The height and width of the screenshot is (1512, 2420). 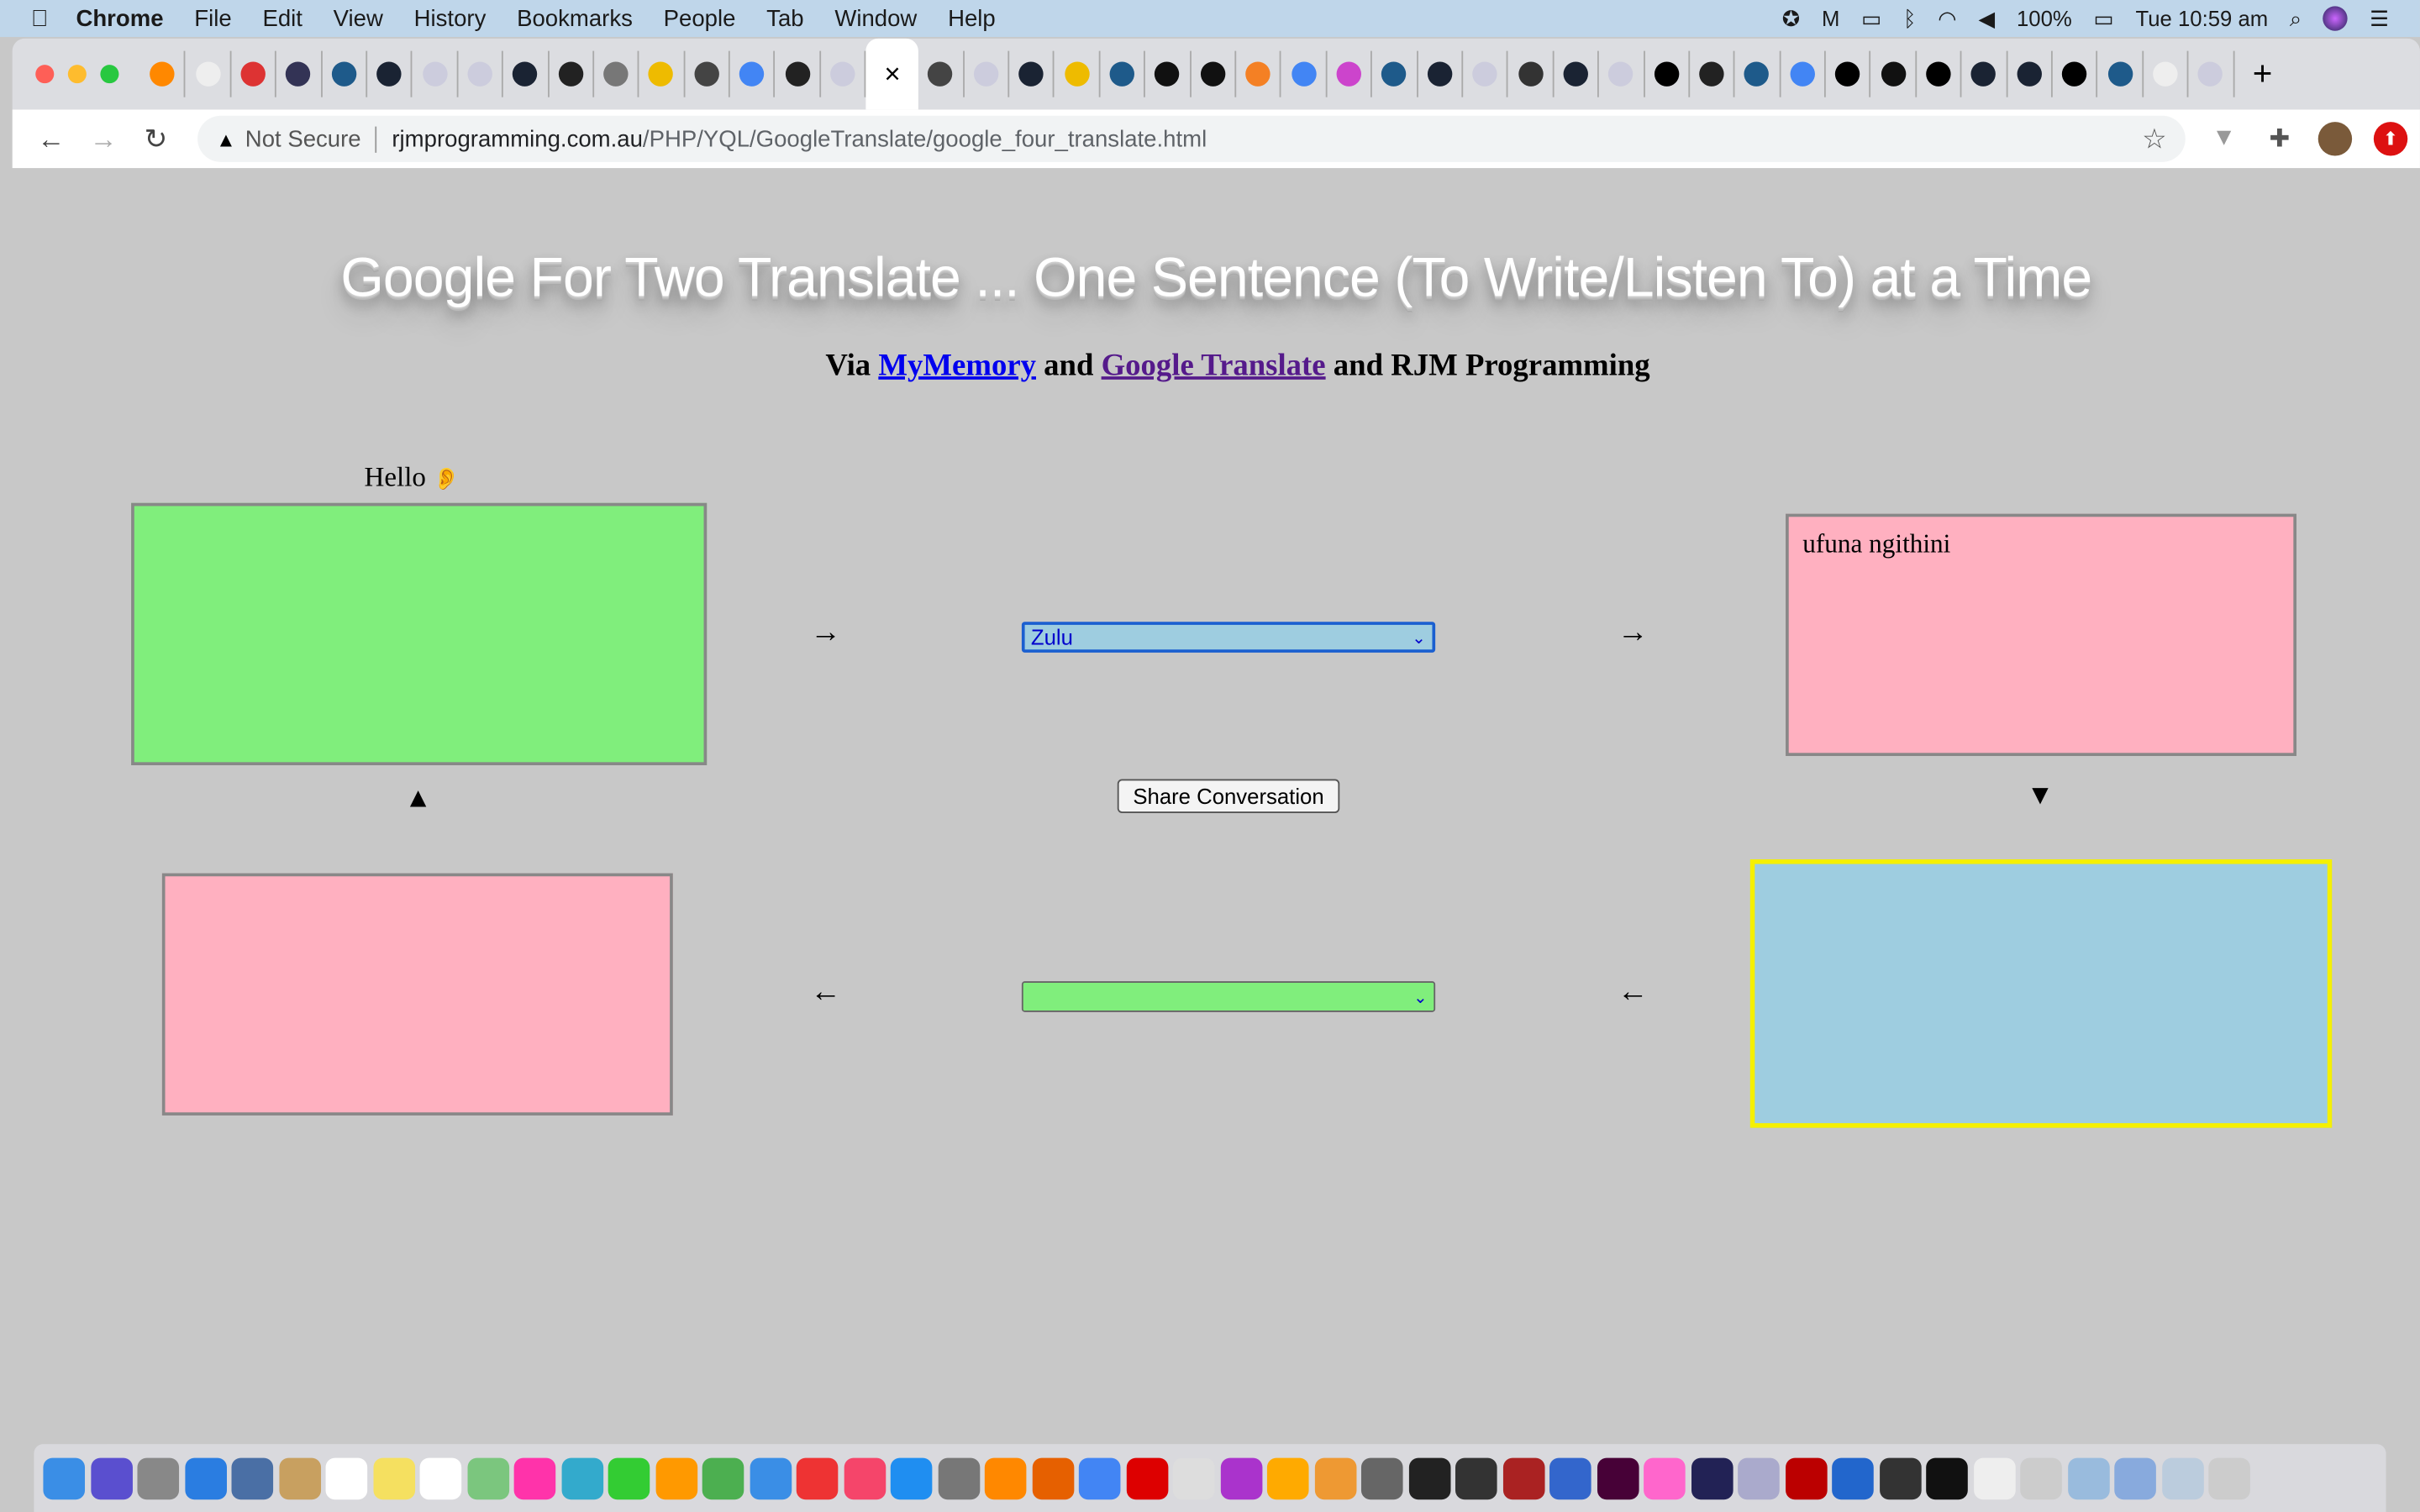 I want to click on dock-finder-icon, so click(x=64, y=1478).